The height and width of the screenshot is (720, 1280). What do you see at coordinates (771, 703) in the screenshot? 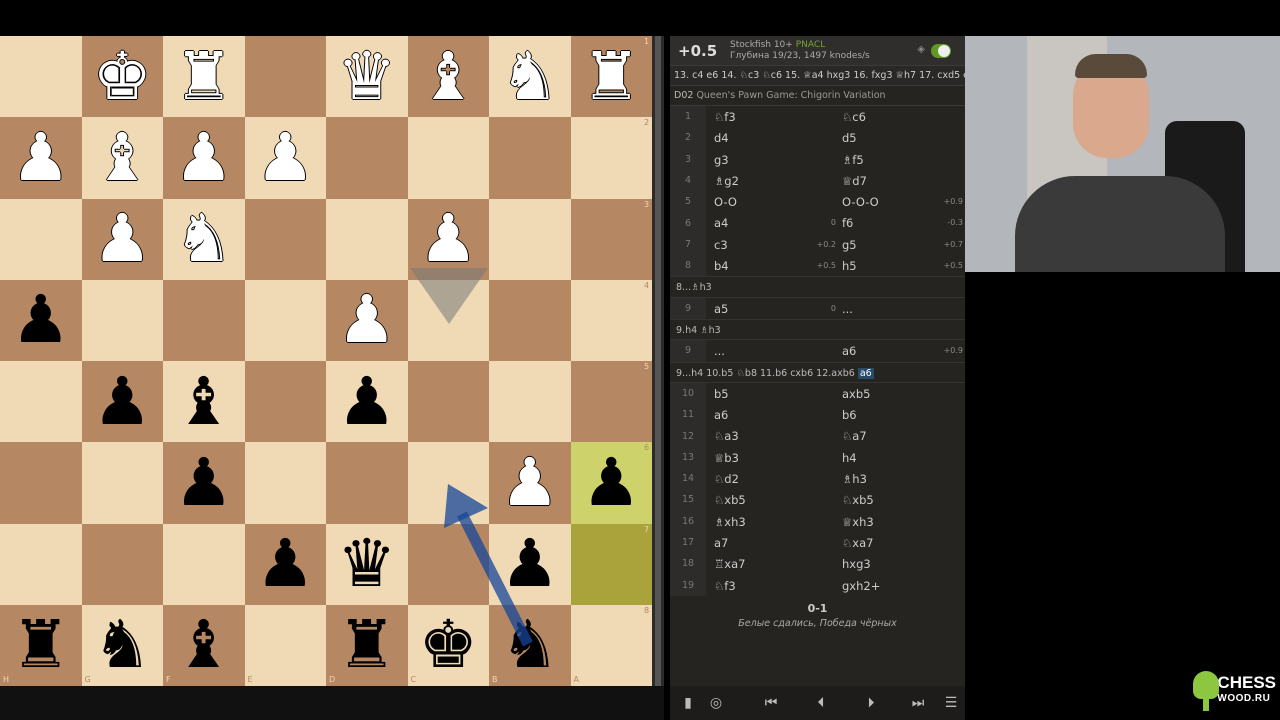
I see `first-move-icon: ⏮` at bounding box center [771, 703].